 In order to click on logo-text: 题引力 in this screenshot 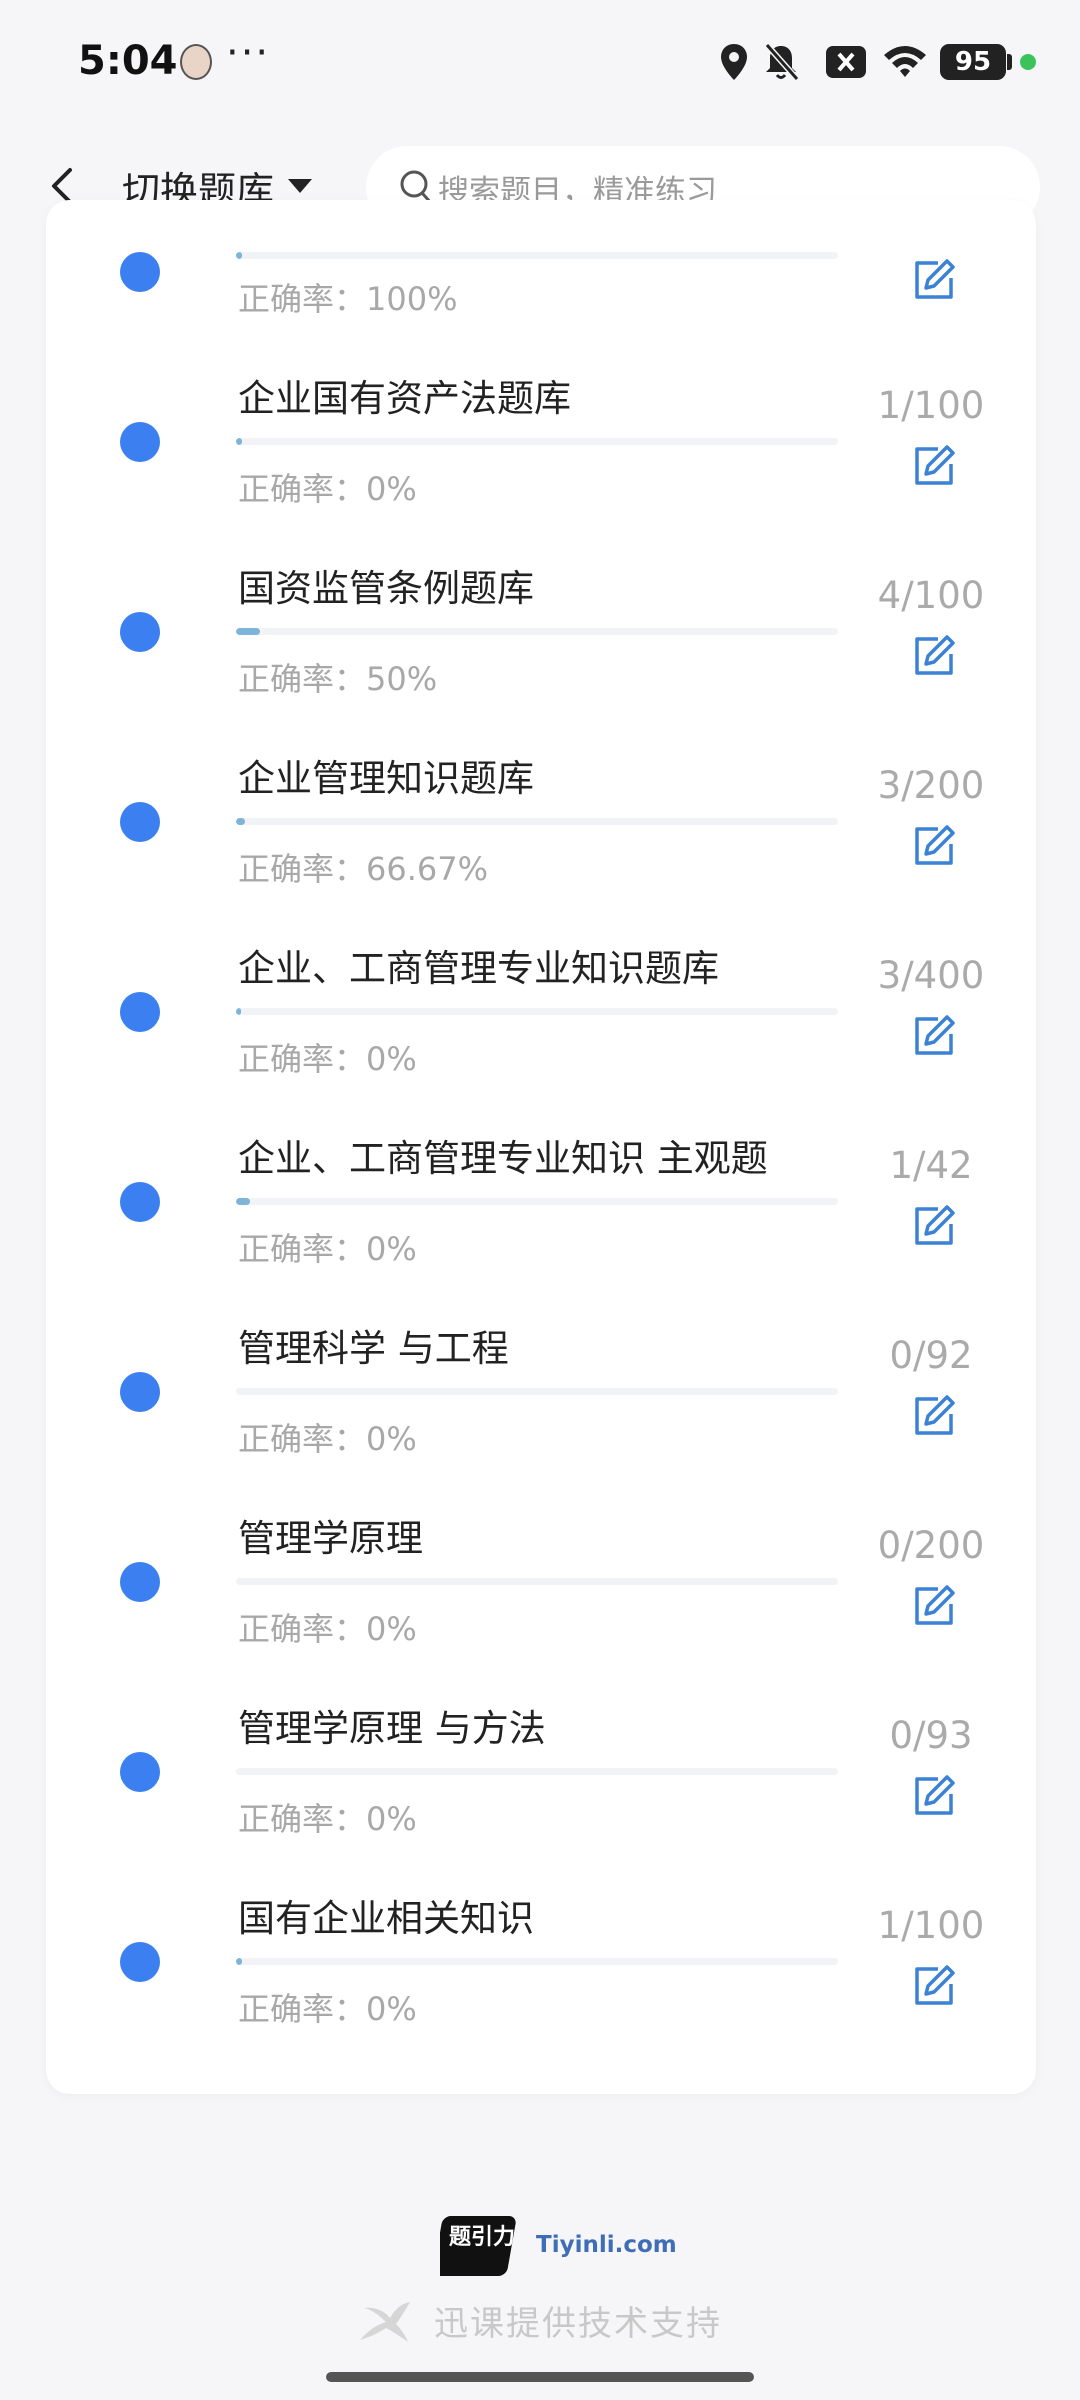, I will do `click(482, 2237)`.